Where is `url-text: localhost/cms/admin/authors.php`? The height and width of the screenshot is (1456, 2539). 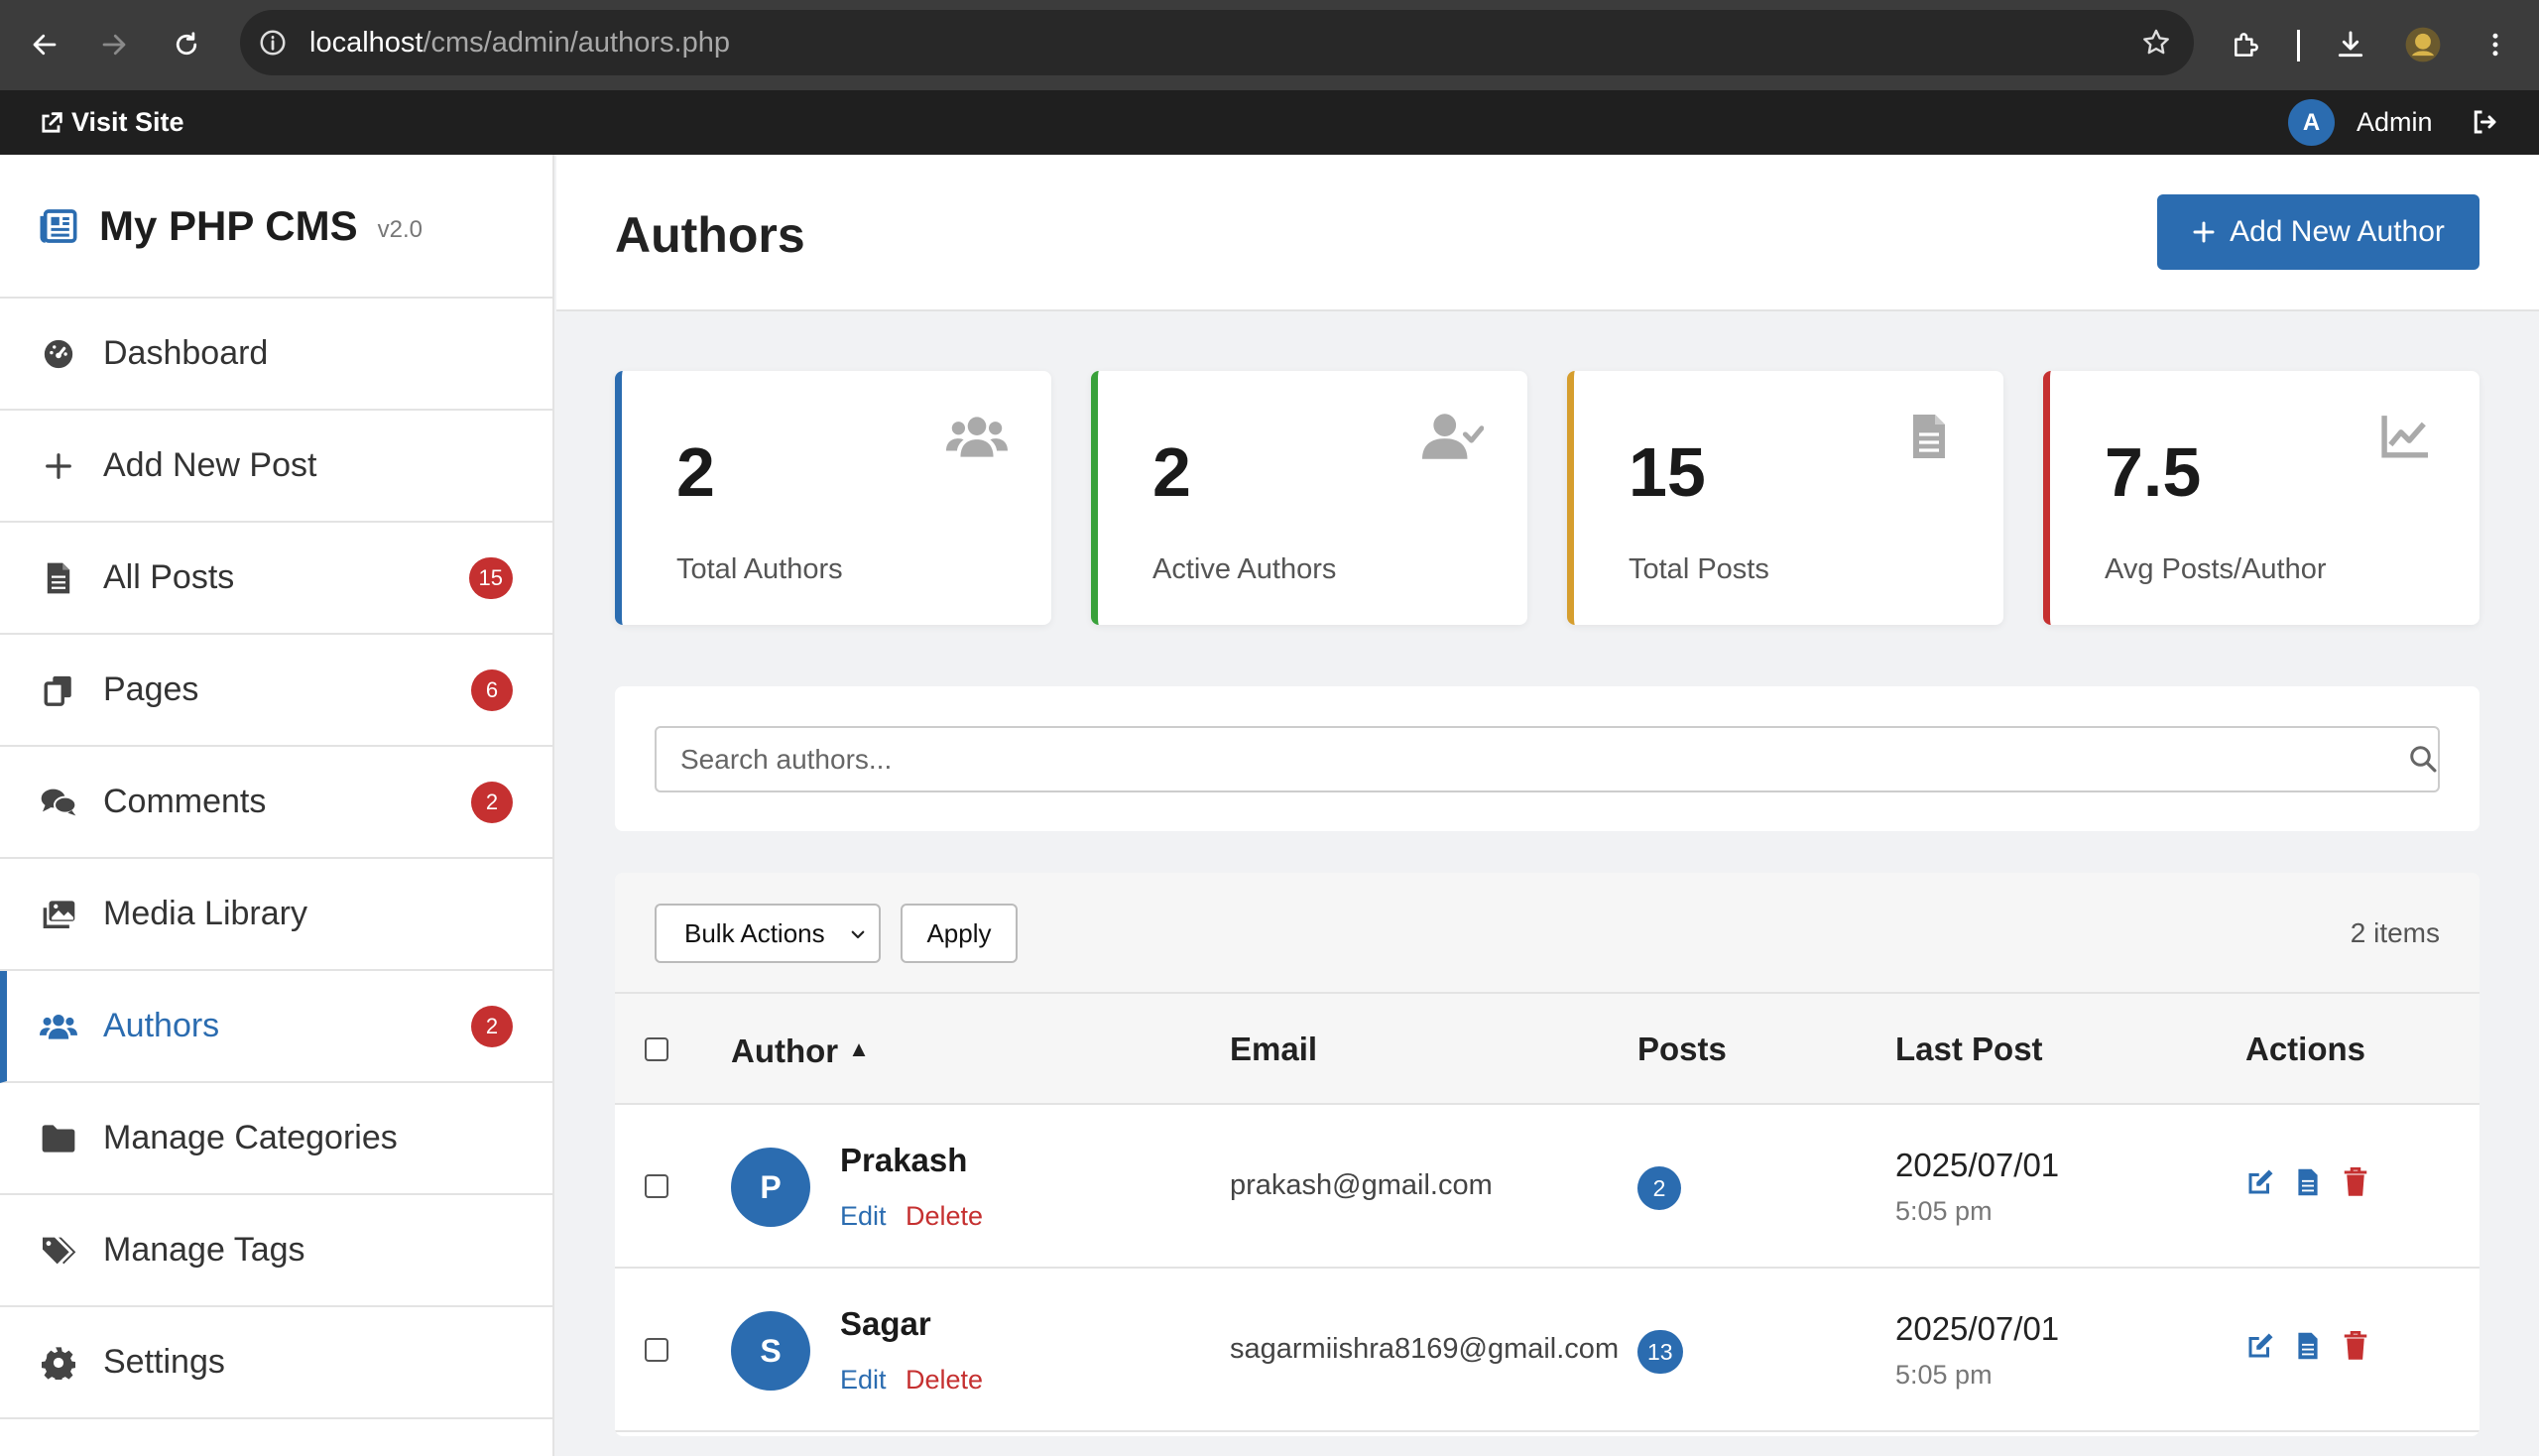 url-text: localhost/cms/admin/authors.php is located at coordinates (520, 43).